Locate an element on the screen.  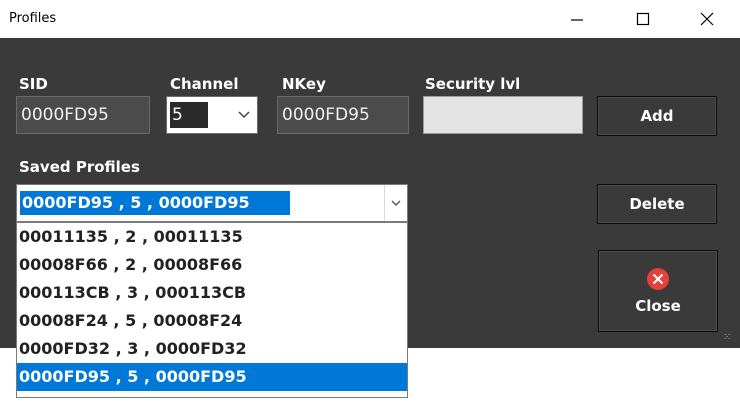
list-item: 0000FD32 , 3 , 0000FD32 is located at coordinates (212, 349).